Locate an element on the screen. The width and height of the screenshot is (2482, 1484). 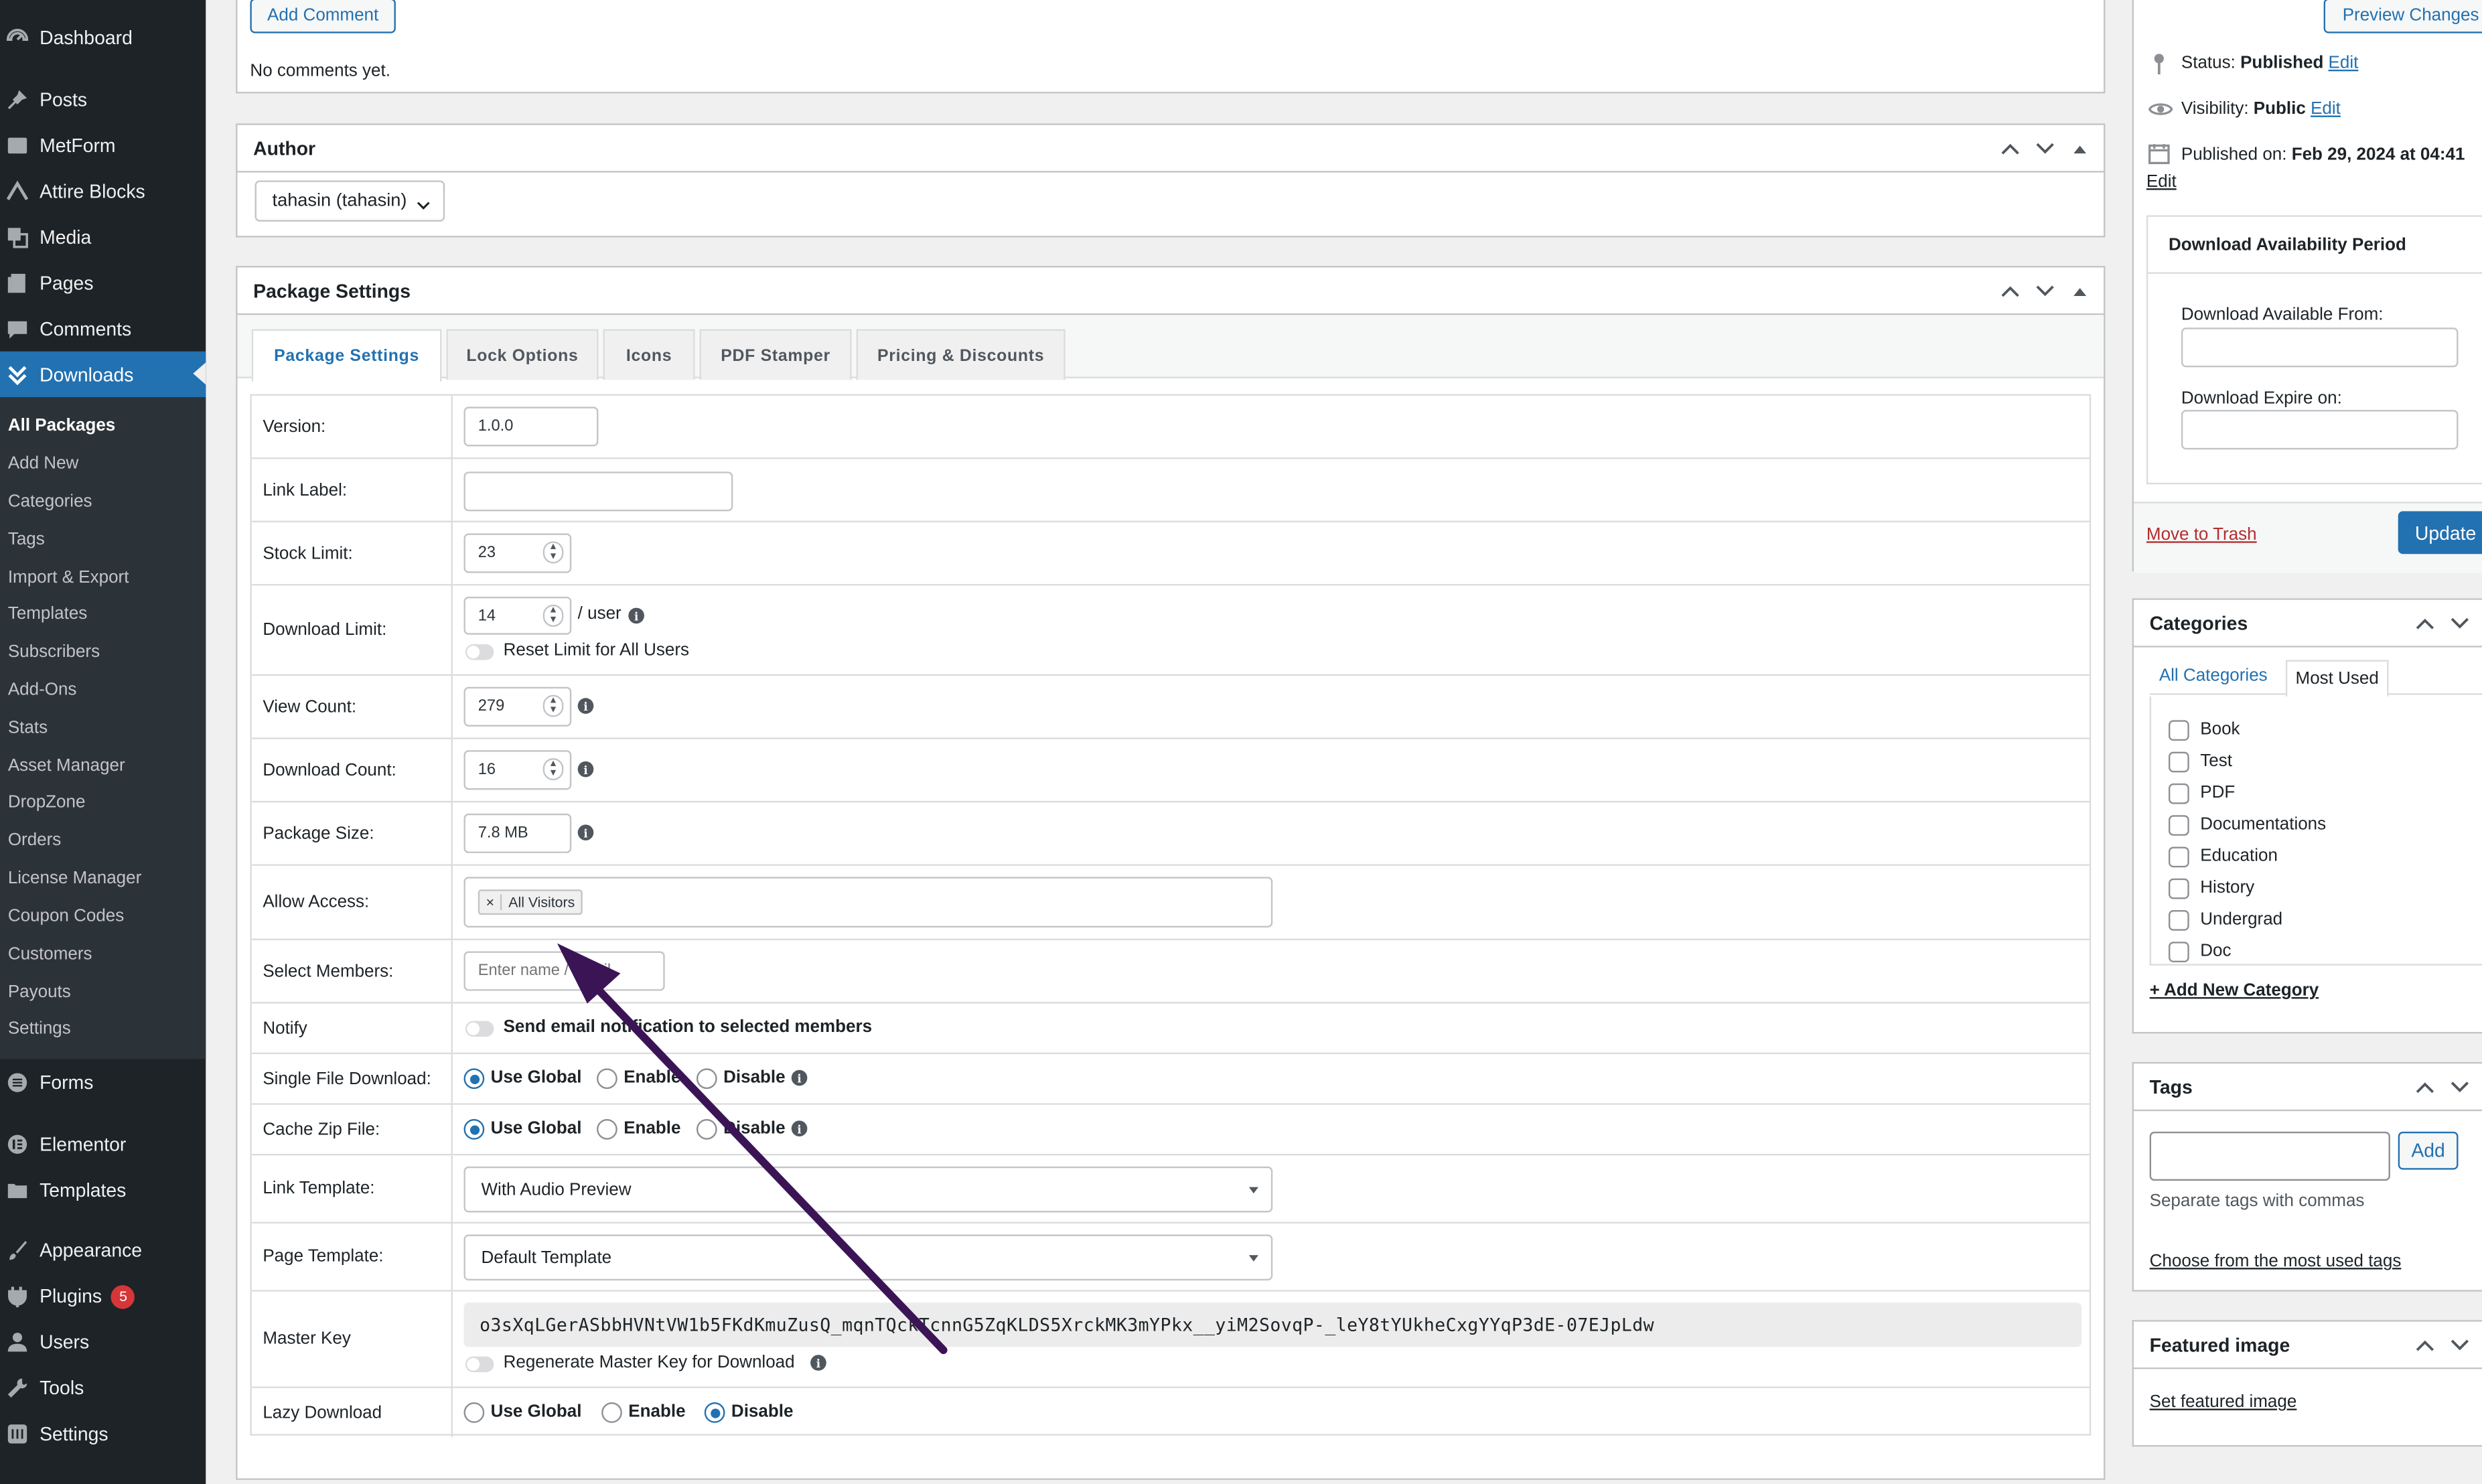
submenu-tags: Tags is located at coordinates (26, 539).